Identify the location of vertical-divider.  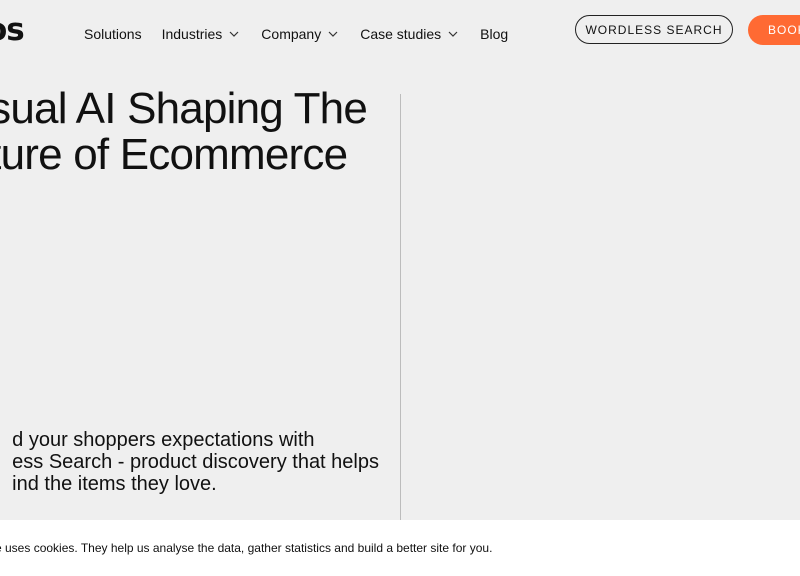
(400, 307).